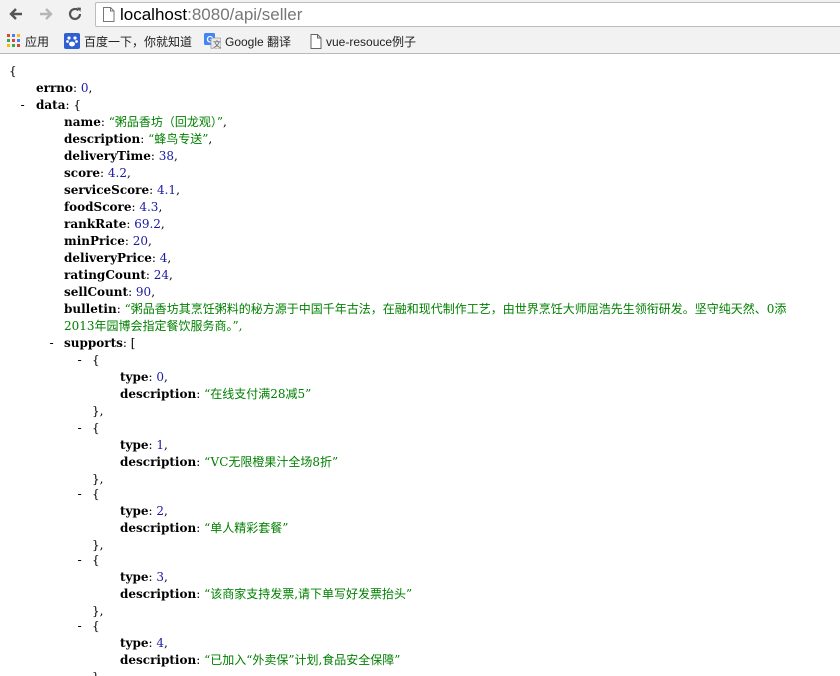 The height and width of the screenshot is (676, 840). I want to click on forward-button, so click(46, 14).